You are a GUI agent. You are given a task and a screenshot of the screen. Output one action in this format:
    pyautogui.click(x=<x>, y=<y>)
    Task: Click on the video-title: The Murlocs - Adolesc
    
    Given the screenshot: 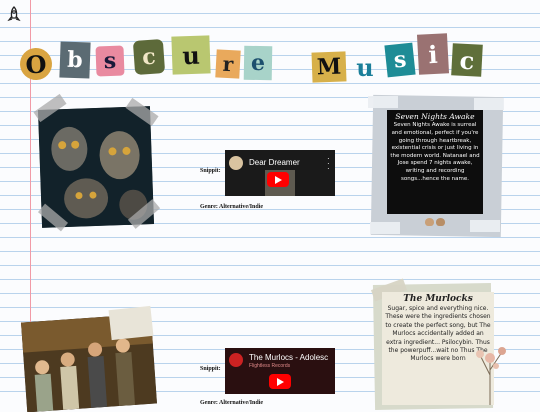 What is the action you would take?
    pyautogui.click(x=288, y=357)
    